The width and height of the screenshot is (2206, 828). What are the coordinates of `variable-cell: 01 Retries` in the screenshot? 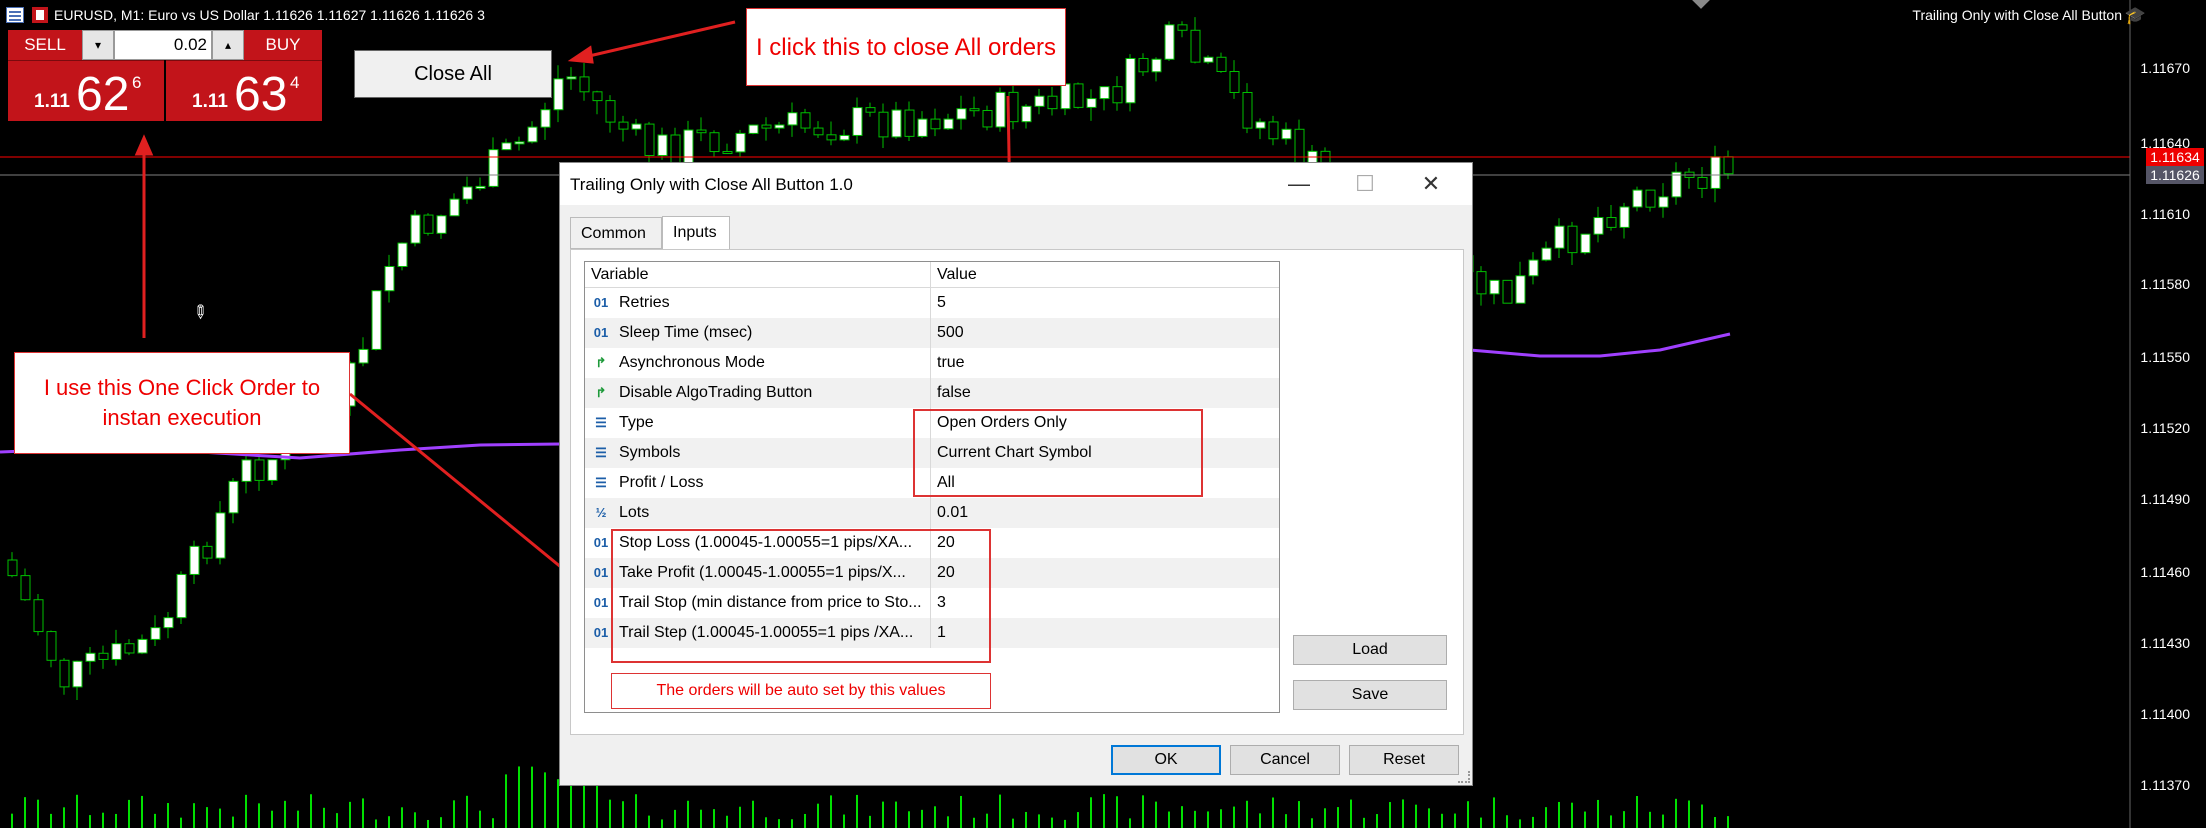 It's located at (758, 303).